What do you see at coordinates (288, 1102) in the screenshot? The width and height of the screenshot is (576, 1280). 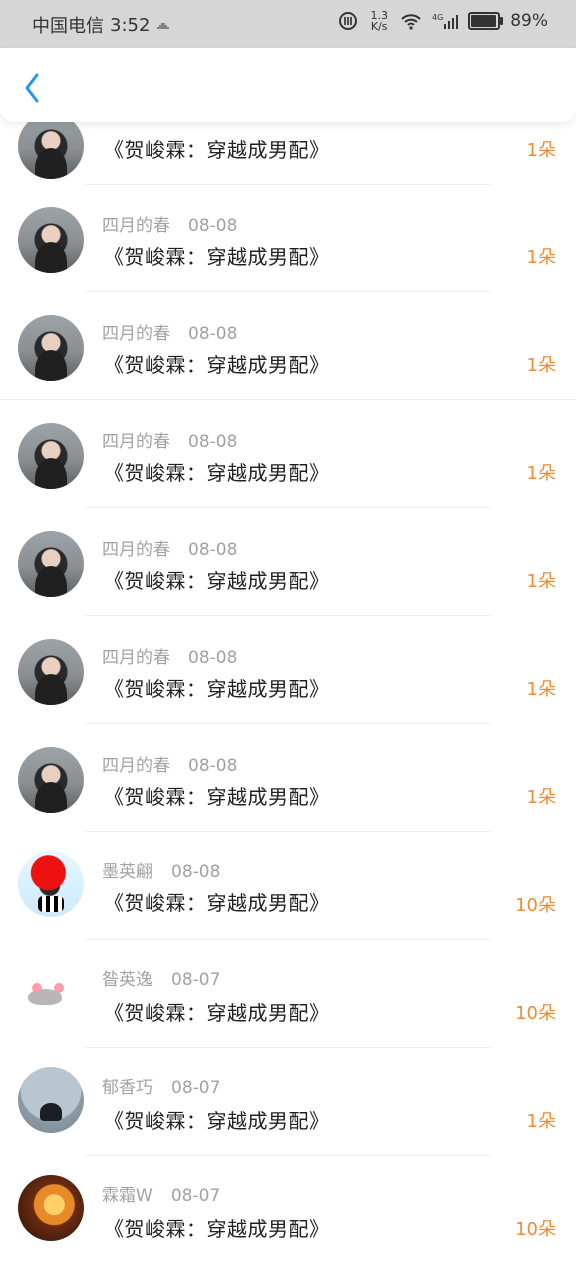 I see `list-item: 郁香巧 08-07 《贺峻霖：穿越成男配》 1朵` at bounding box center [288, 1102].